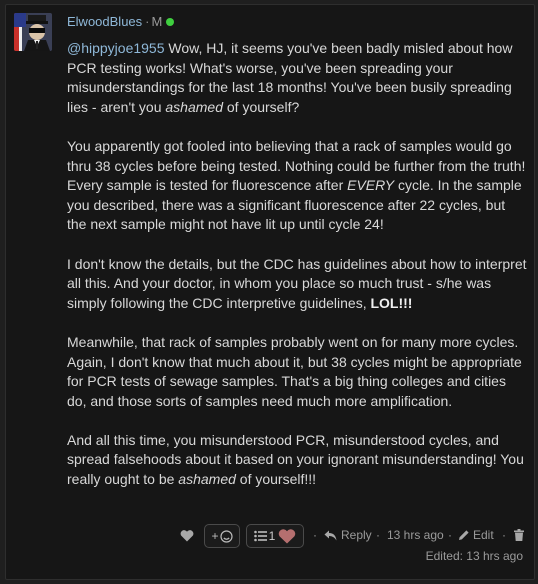 The width and height of the screenshot is (538, 584). Describe the element at coordinates (371, 185) in the screenshot. I see `emphasis-text: EVERY` at that location.